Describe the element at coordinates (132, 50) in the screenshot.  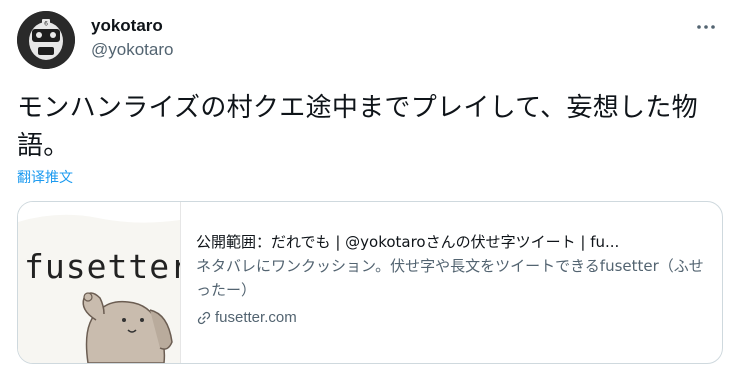
I see `user-handle: @yokotaro` at that location.